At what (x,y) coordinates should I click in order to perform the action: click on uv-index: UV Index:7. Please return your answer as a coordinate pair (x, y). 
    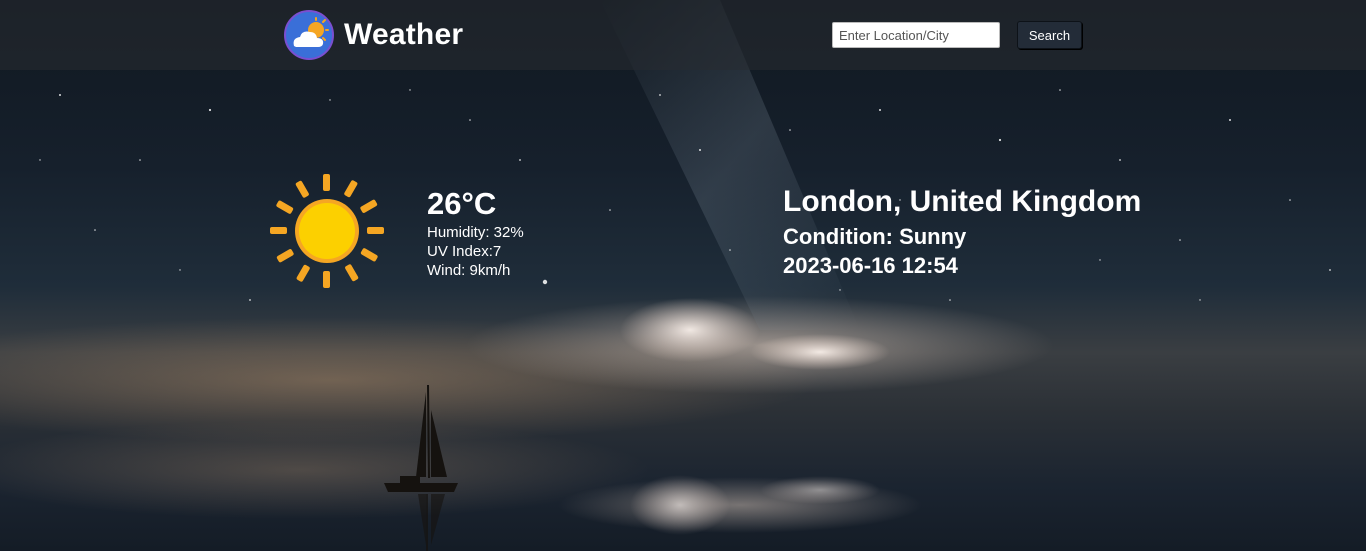
    Looking at the image, I should click on (464, 251).